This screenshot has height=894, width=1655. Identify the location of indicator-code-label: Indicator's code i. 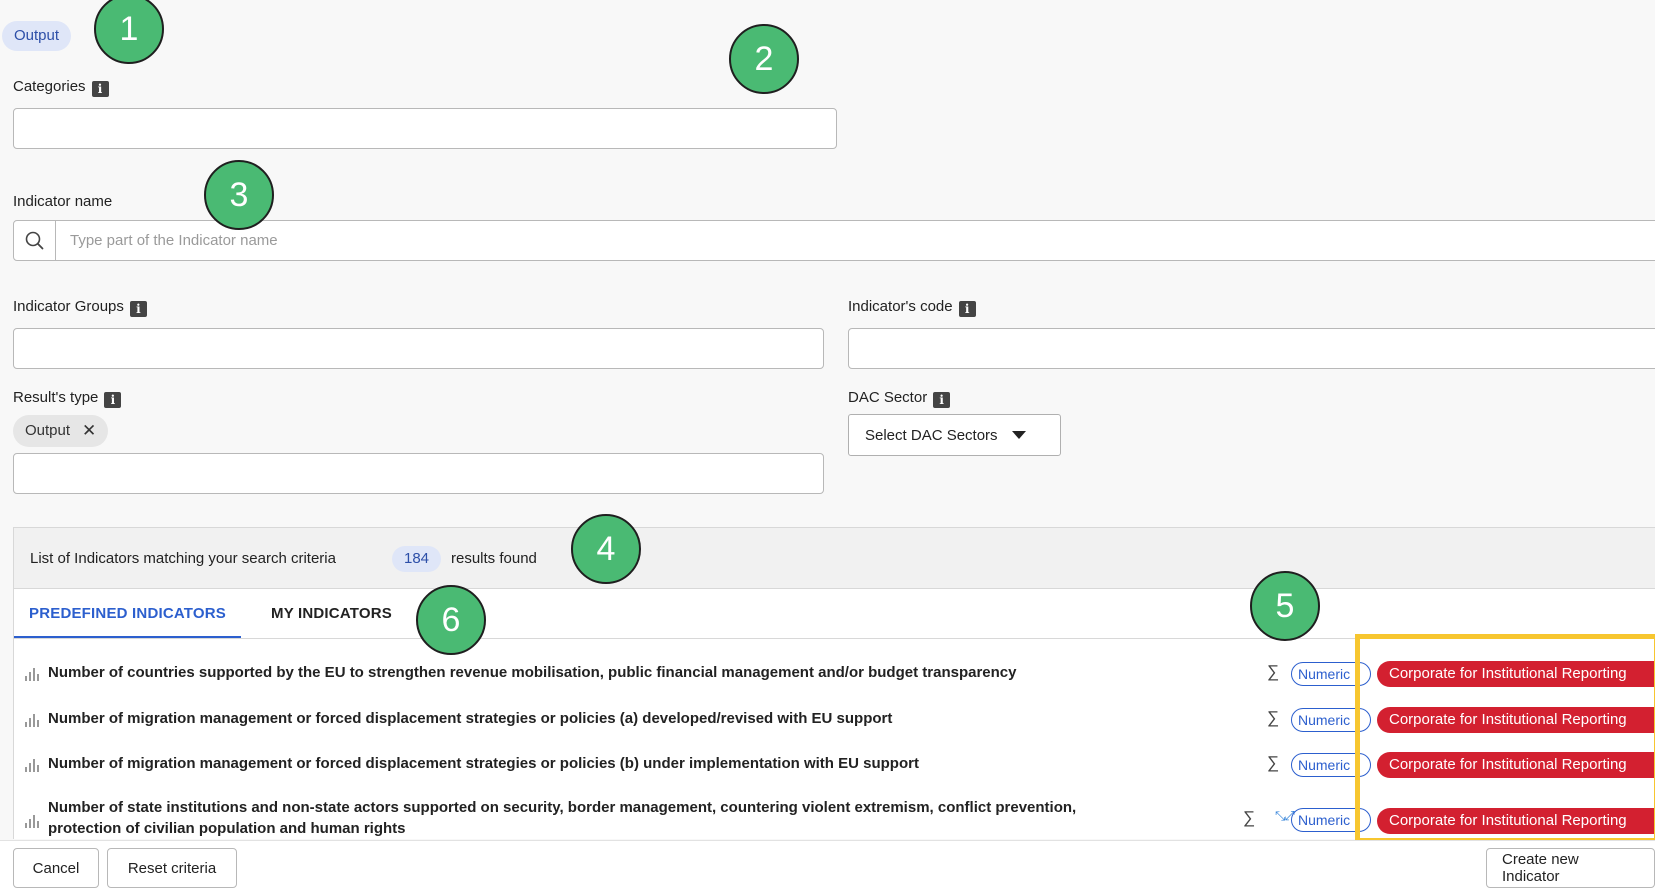
(912, 307).